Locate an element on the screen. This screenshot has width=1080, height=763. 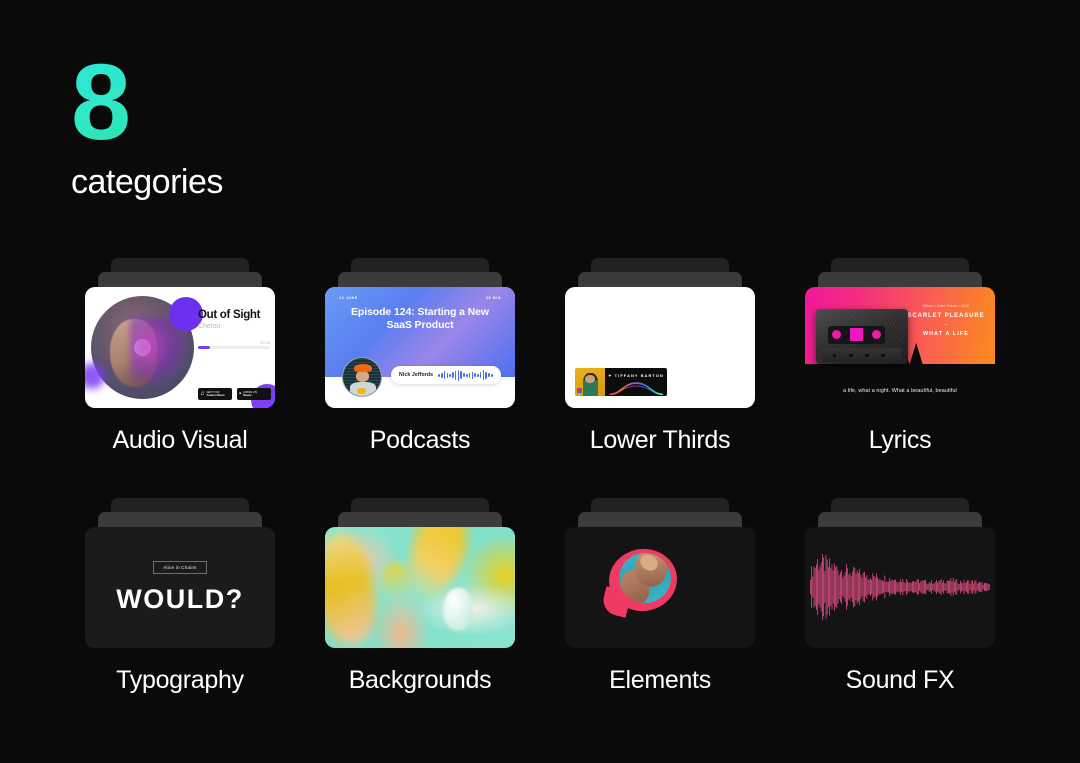
banner-name: ✦ TIFFANY BARTON is located at coordinates (636, 375).